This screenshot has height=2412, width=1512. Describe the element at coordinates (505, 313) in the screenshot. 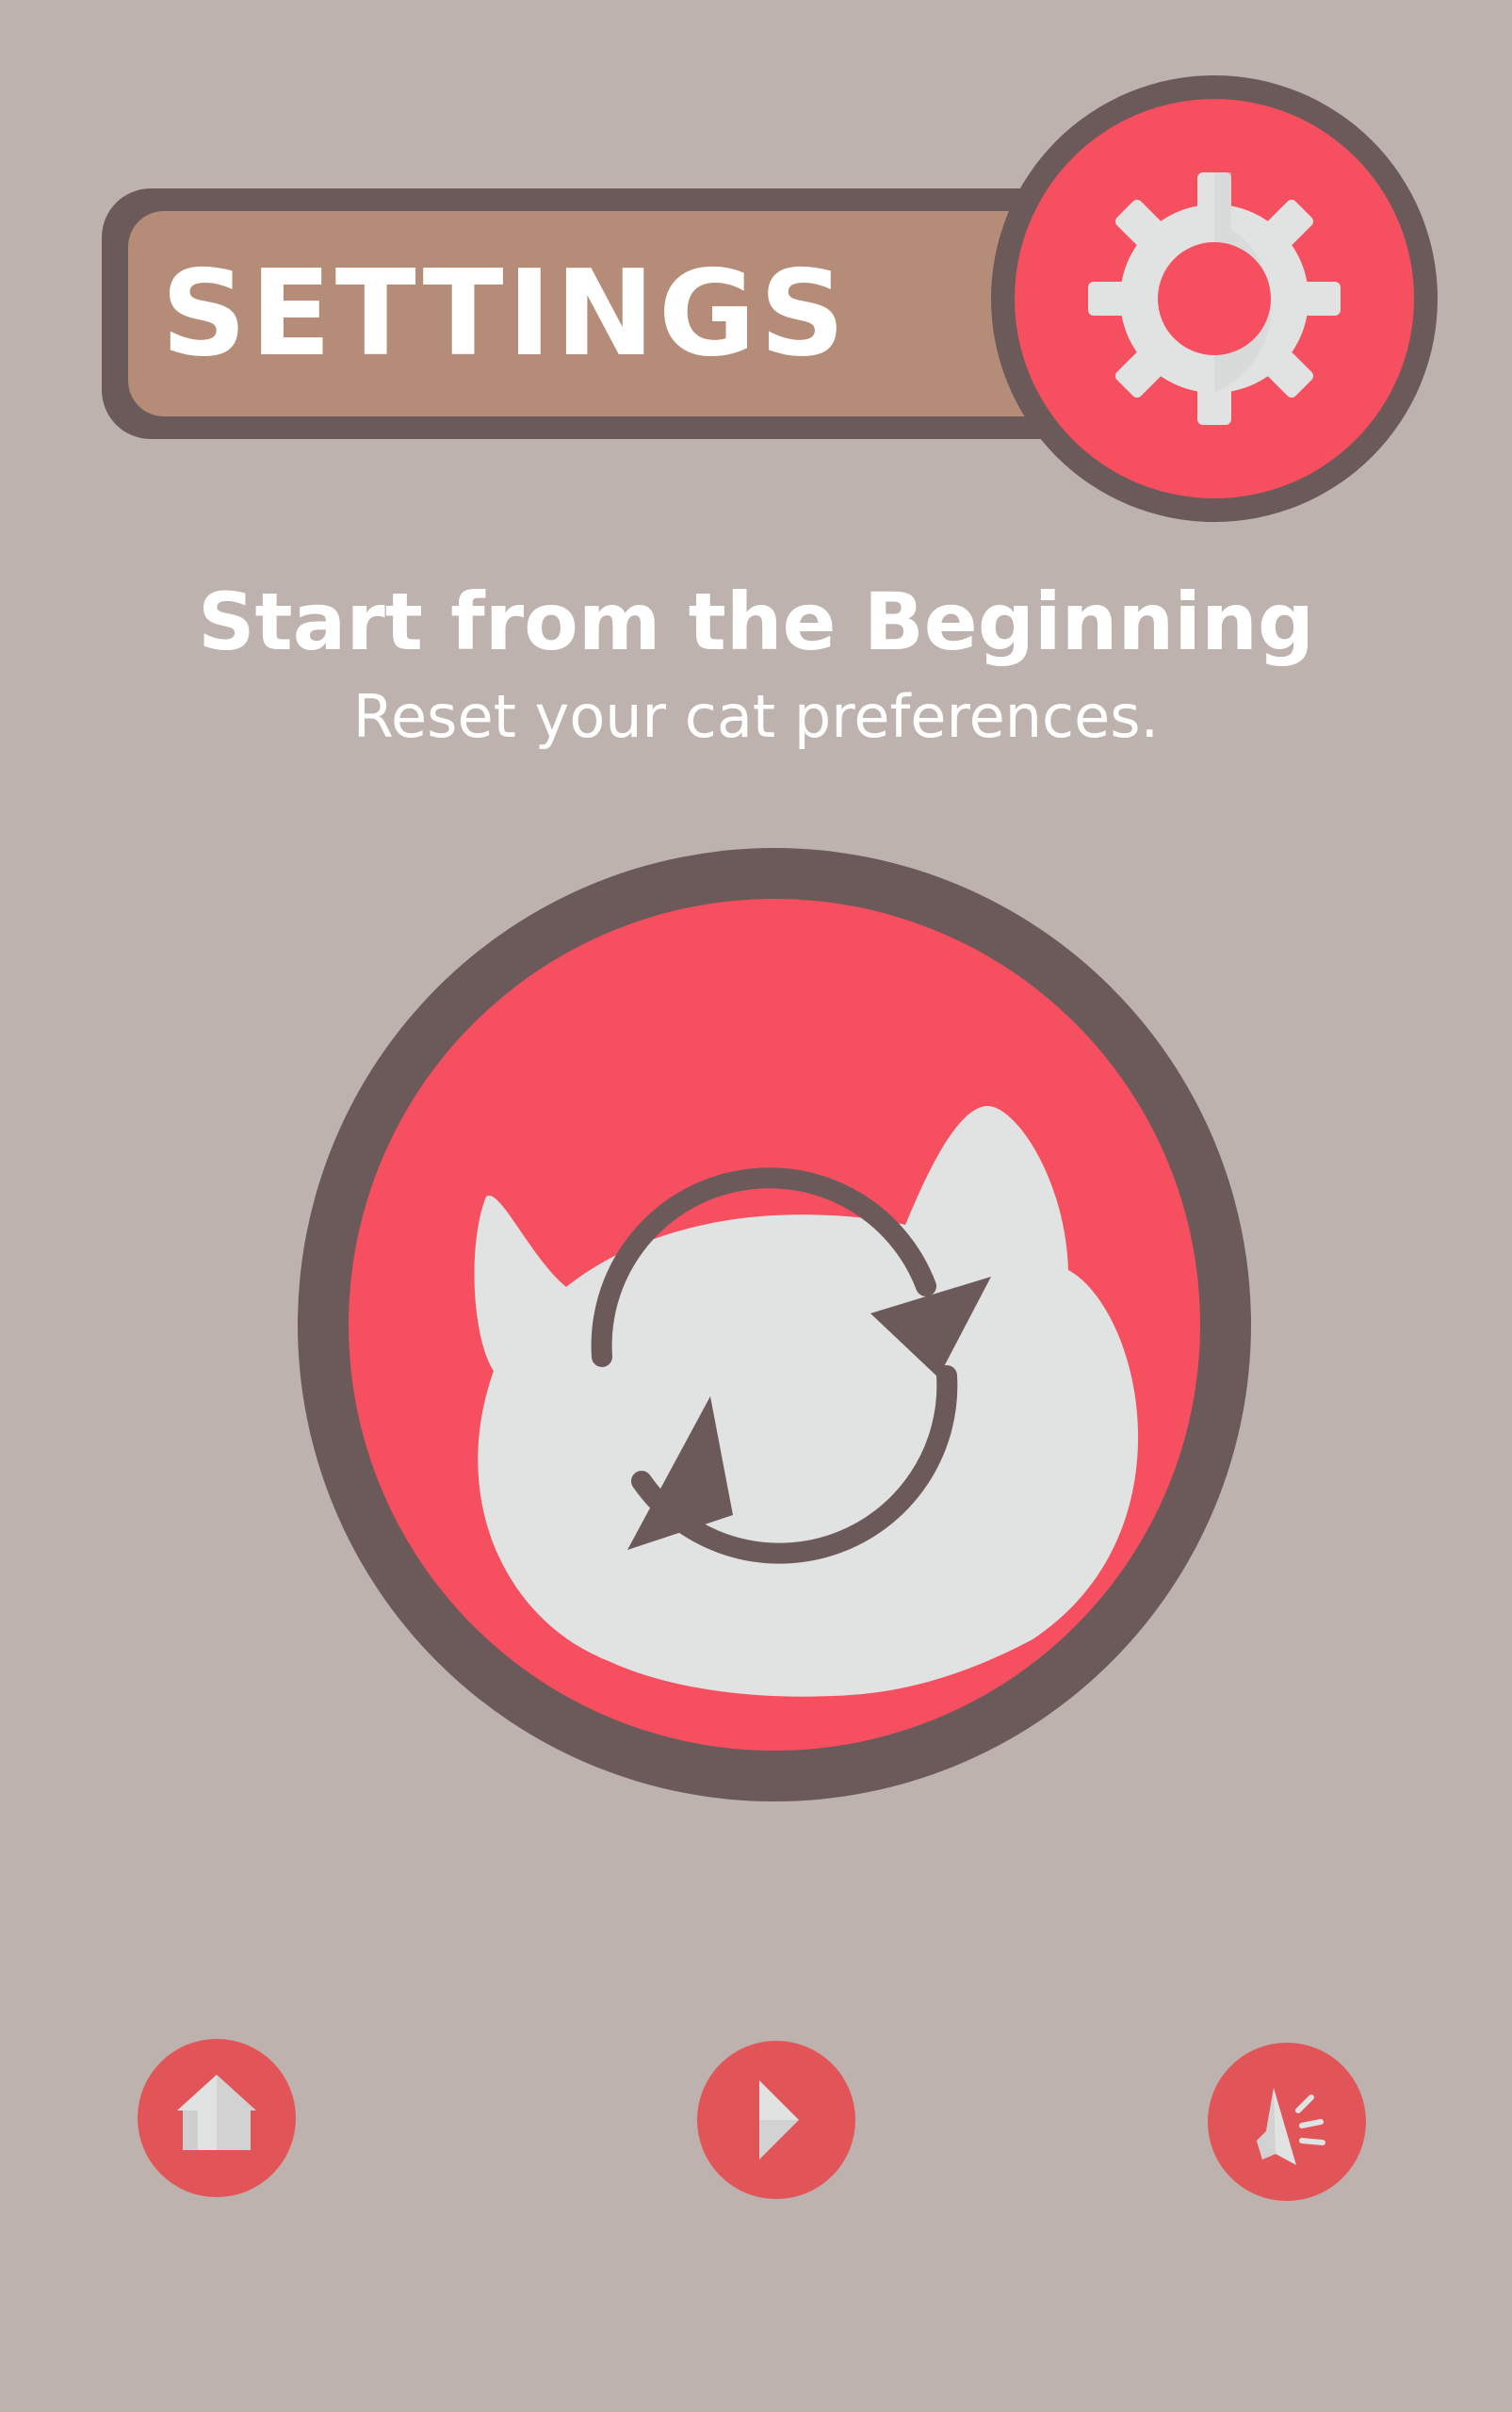

I see `page-title: SETTINGS` at that location.